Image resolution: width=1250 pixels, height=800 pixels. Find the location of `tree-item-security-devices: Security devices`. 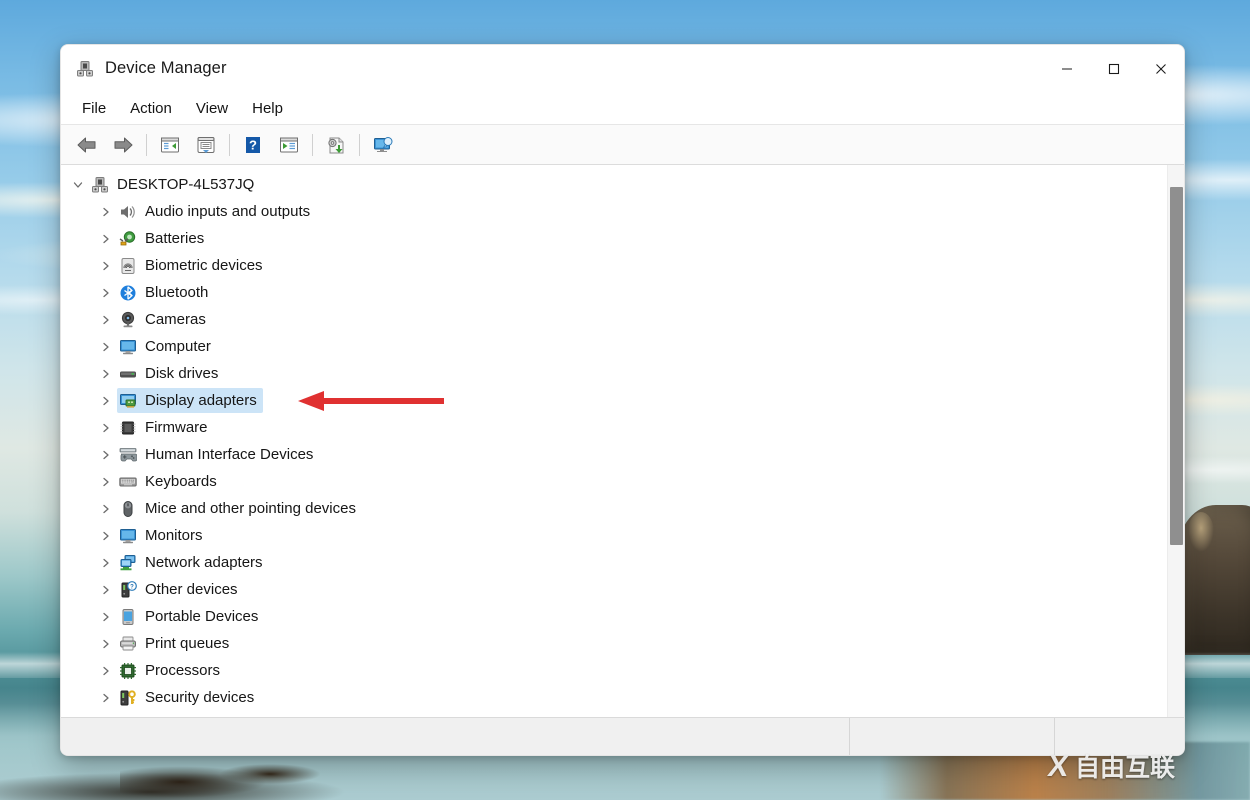

tree-item-security-devices: Security devices is located at coordinates (614, 697).